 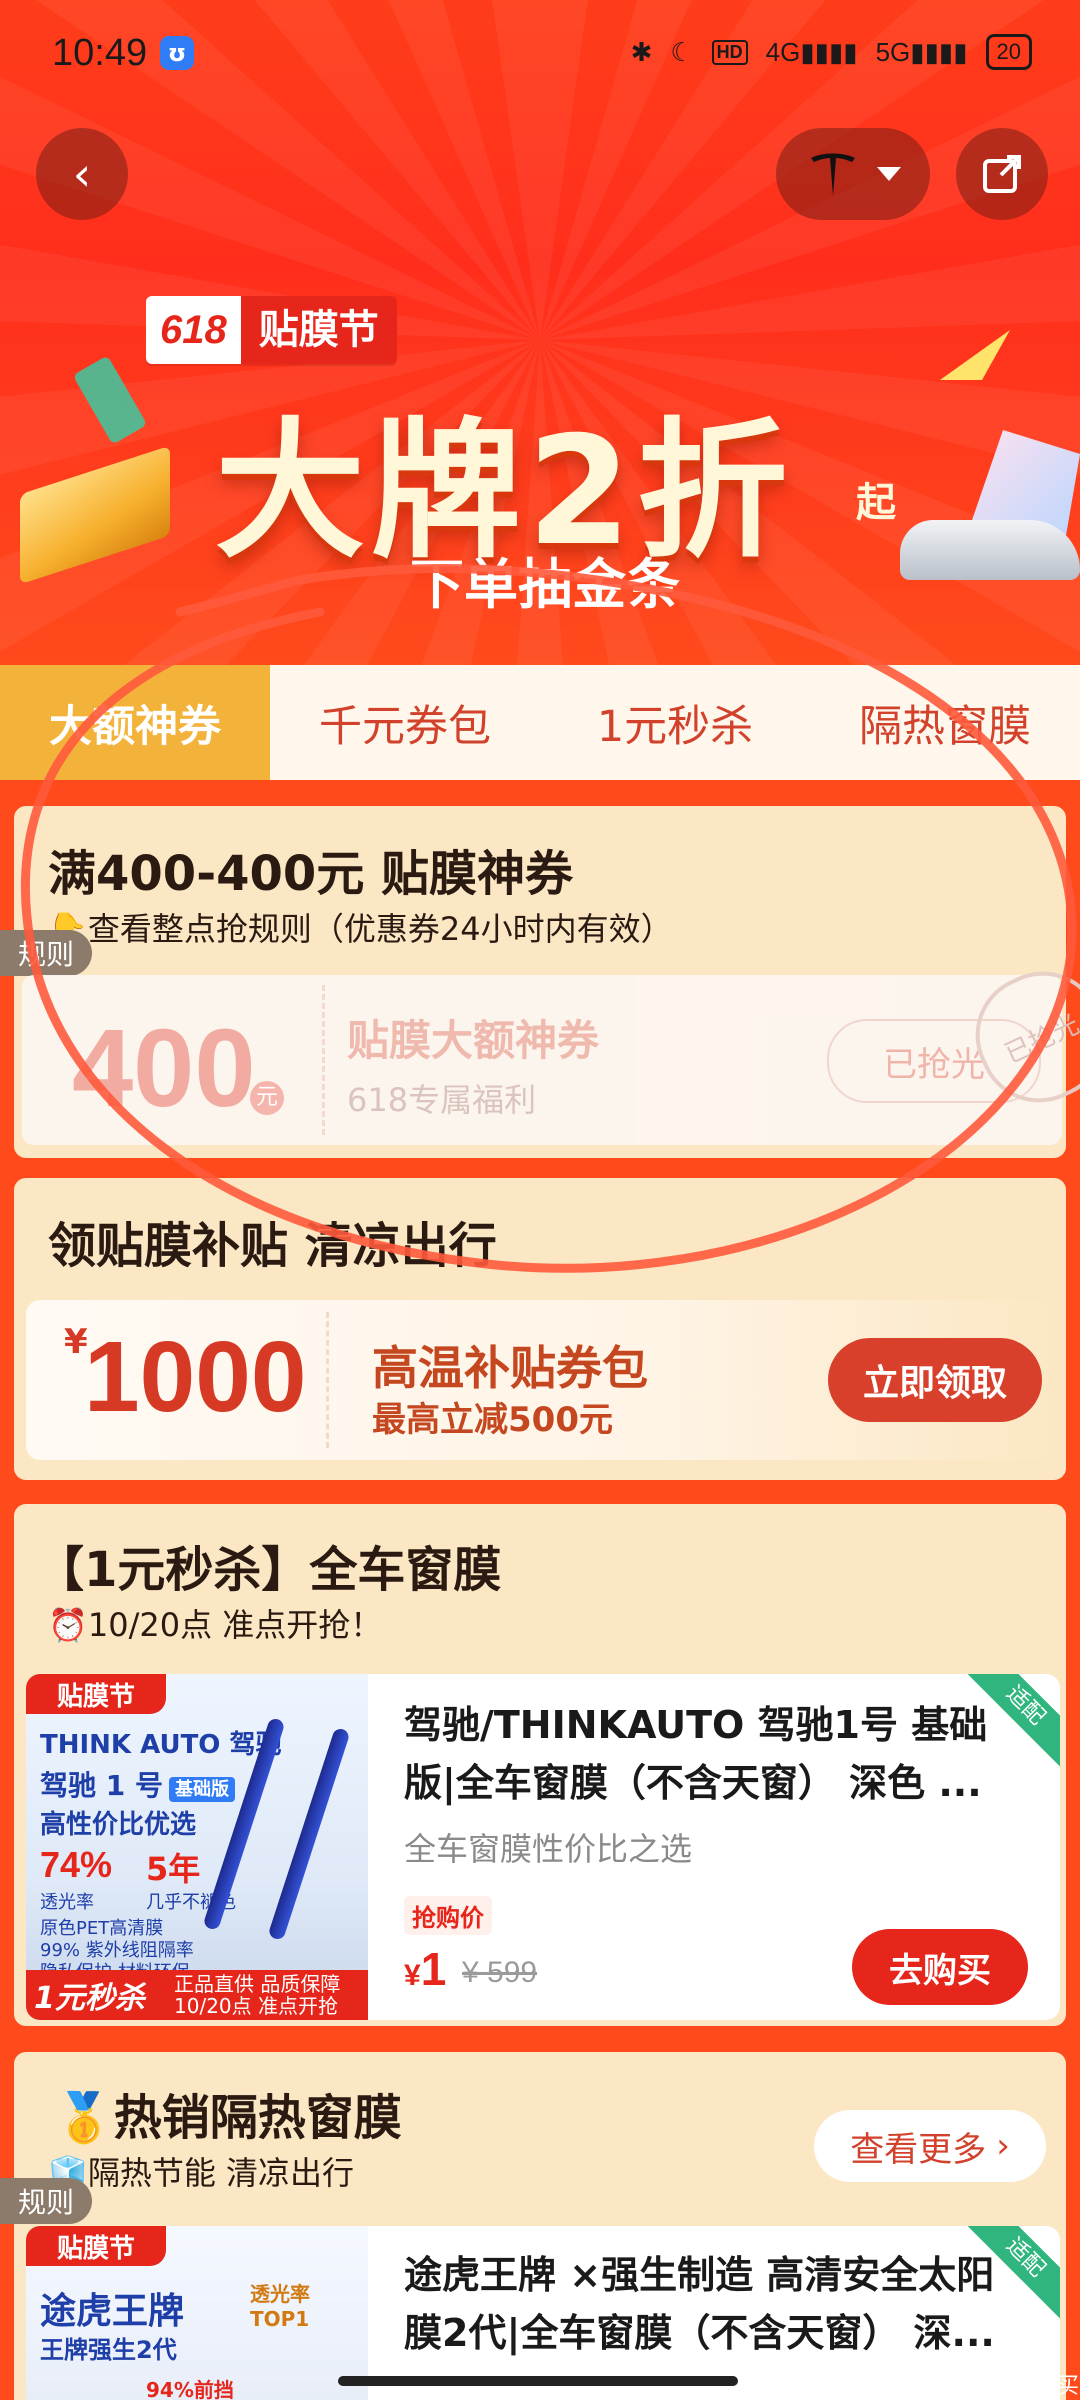 What do you see at coordinates (76, 1864) in the screenshot?
I see `product-image-stat-a: 74%` at bounding box center [76, 1864].